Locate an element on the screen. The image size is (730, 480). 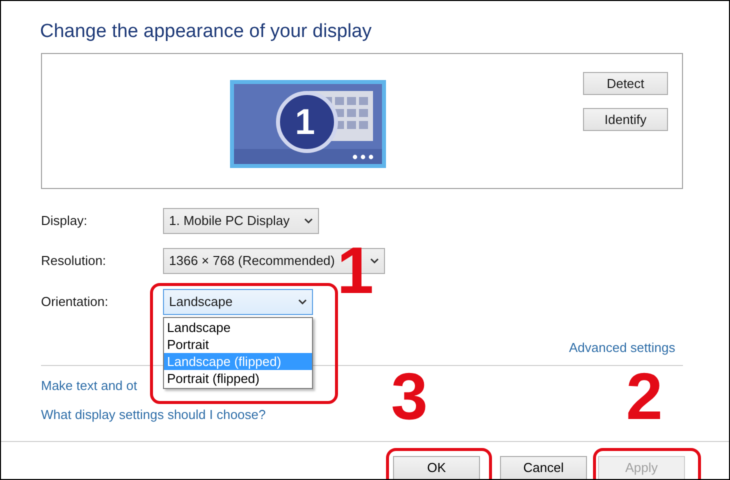
dropdown-option: Landscape is located at coordinates (238, 327).